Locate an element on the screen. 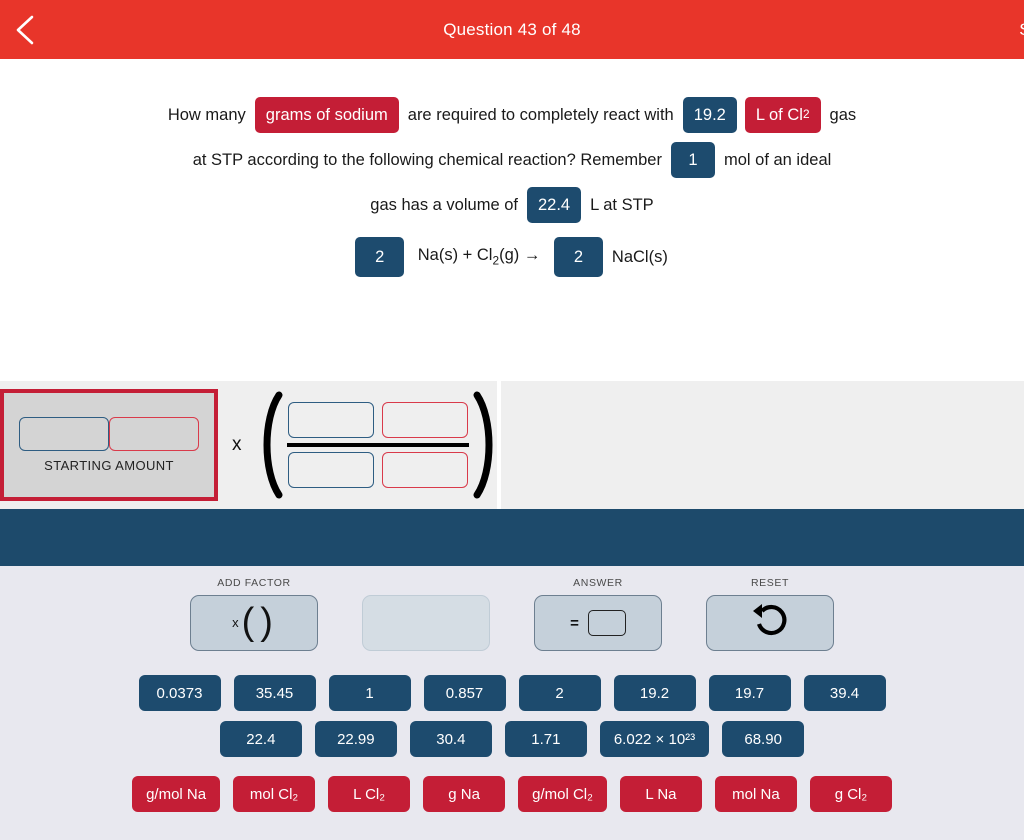 The image size is (1024, 840). reset-control: RESET is located at coordinates (770, 614).